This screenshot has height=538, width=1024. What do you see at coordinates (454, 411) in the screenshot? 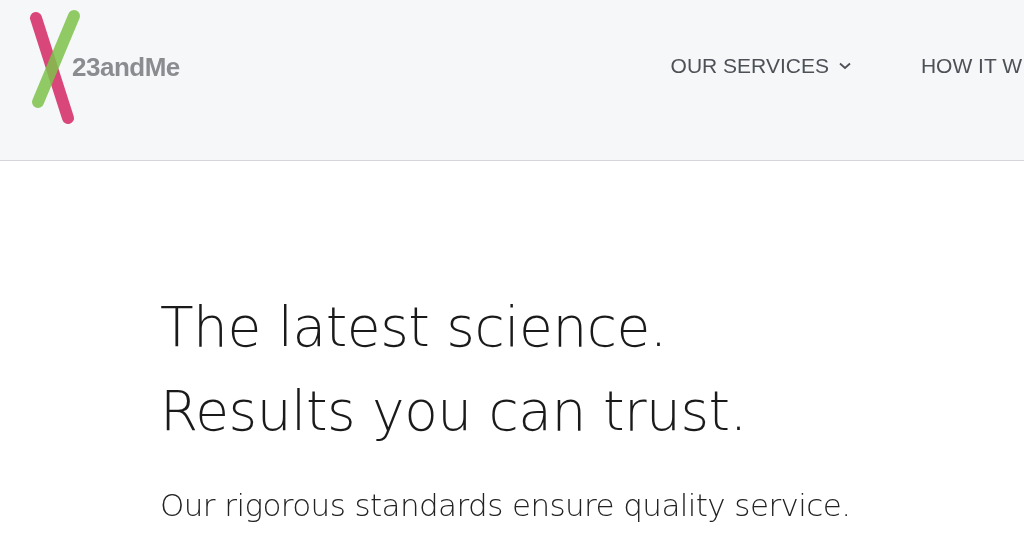
I see `hero-headline: Results you can trust.` at bounding box center [454, 411].